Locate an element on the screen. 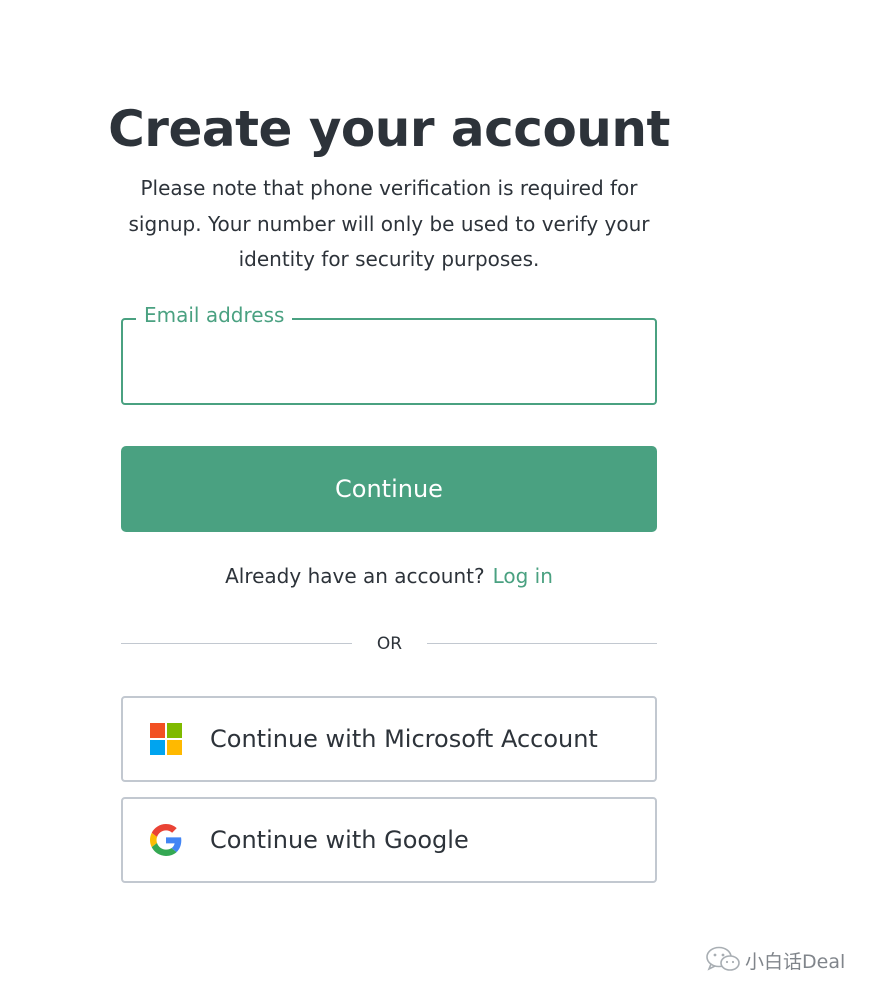  watermark: 小白话Deal is located at coordinates (775, 960).